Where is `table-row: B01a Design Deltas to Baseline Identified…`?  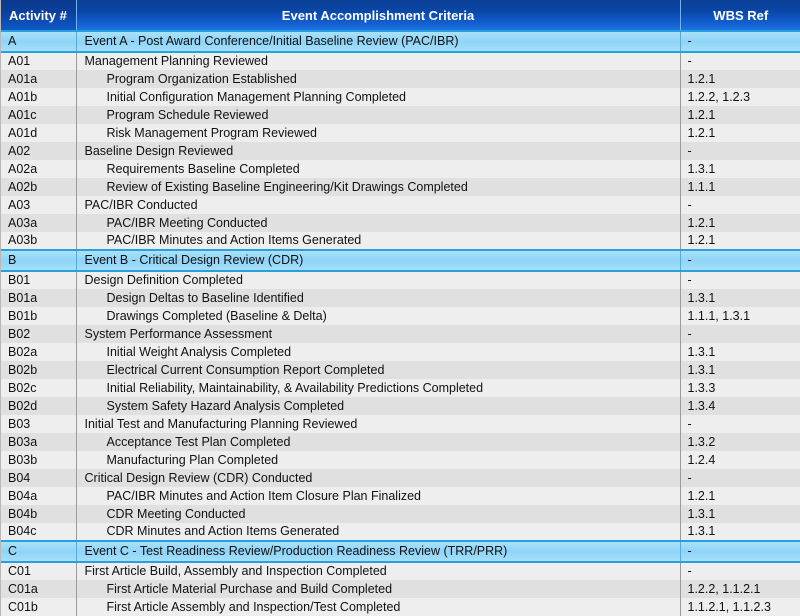 table-row: B01a Design Deltas to Baseline Identified… is located at coordinates (400, 298).